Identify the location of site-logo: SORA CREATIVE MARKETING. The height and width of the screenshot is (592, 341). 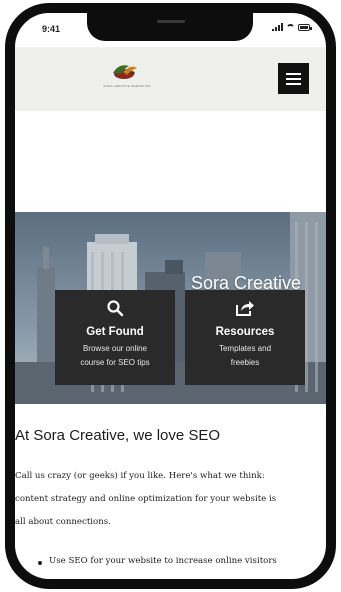
(127, 77).